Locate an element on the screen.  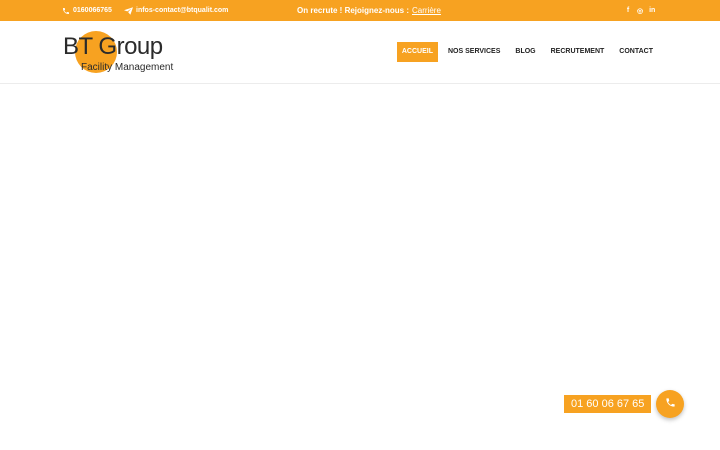
paper-plane-icon is located at coordinates (128, 10).